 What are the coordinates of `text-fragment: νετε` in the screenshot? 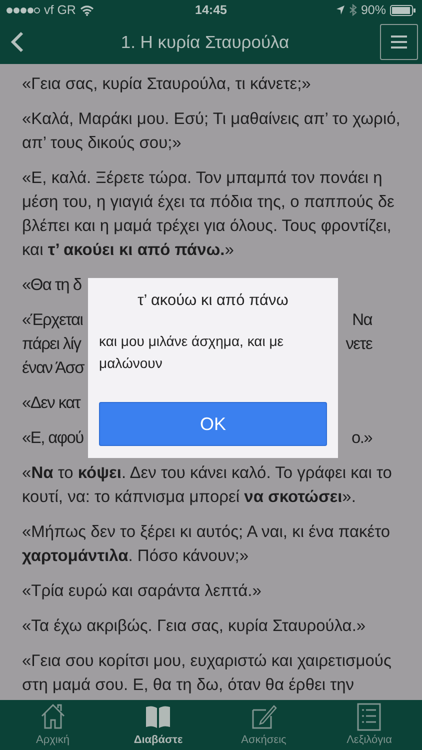 It's located at (359, 344).